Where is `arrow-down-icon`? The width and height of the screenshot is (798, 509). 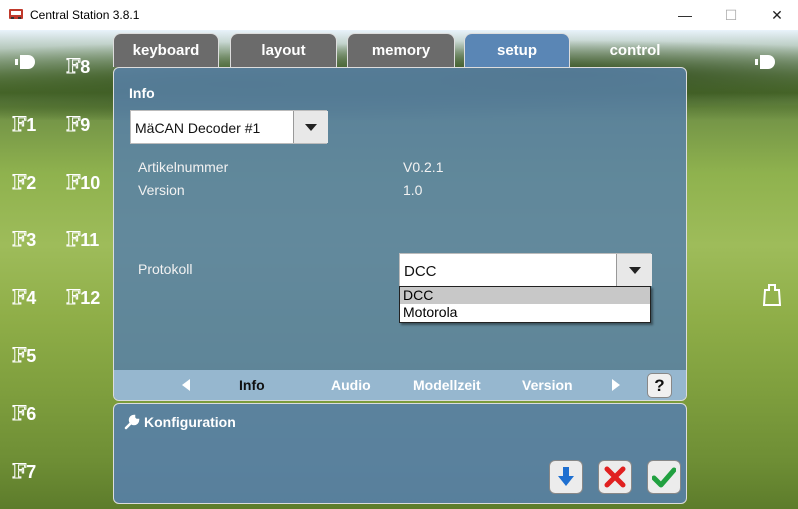 arrow-down-icon is located at coordinates (566, 476).